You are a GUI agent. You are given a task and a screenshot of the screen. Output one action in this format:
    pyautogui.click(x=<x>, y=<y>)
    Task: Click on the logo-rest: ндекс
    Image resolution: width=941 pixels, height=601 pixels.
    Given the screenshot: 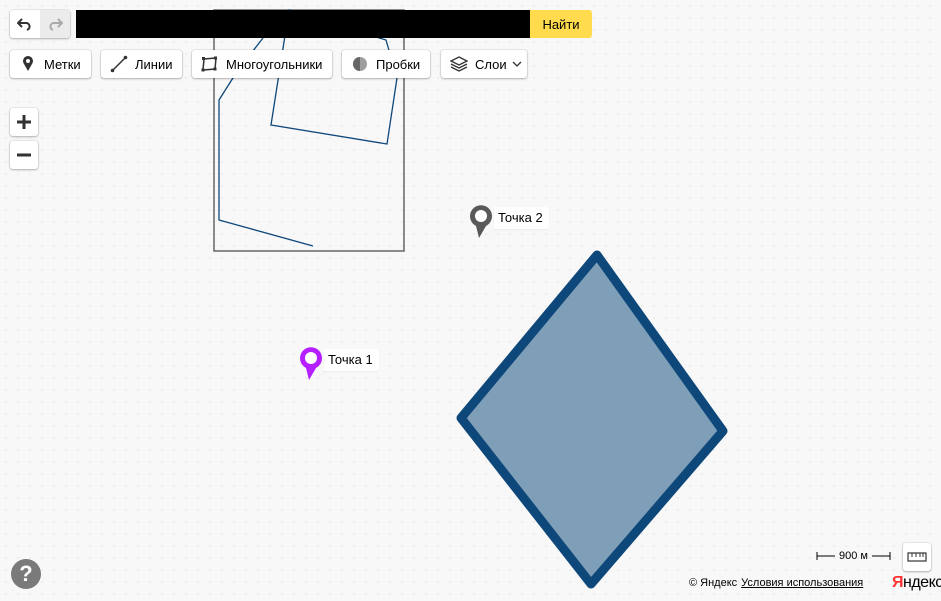 What is the action you would take?
    pyautogui.click(x=922, y=582)
    